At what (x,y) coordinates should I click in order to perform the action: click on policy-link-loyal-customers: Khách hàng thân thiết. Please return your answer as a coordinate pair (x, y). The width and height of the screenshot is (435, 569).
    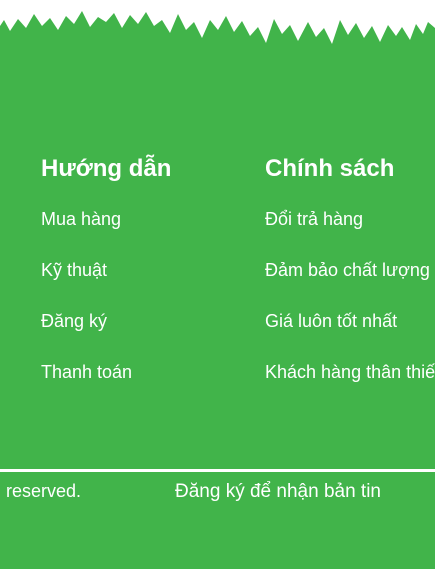
    Looking at the image, I should click on (350, 372).